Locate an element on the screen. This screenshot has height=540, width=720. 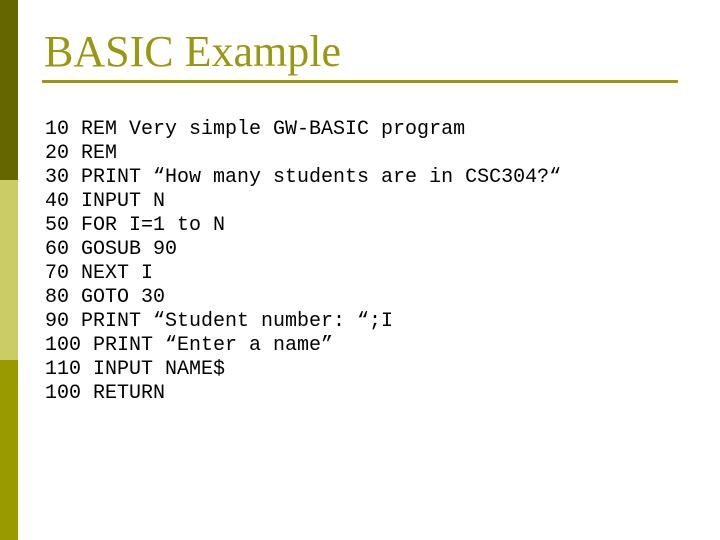
code-line: 70 NEXT I is located at coordinates (99, 273).